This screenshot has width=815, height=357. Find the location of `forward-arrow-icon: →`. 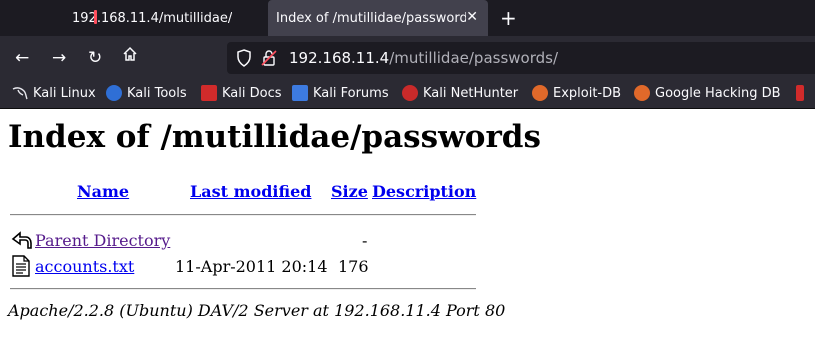

forward-arrow-icon: → is located at coordinates (59, 58).